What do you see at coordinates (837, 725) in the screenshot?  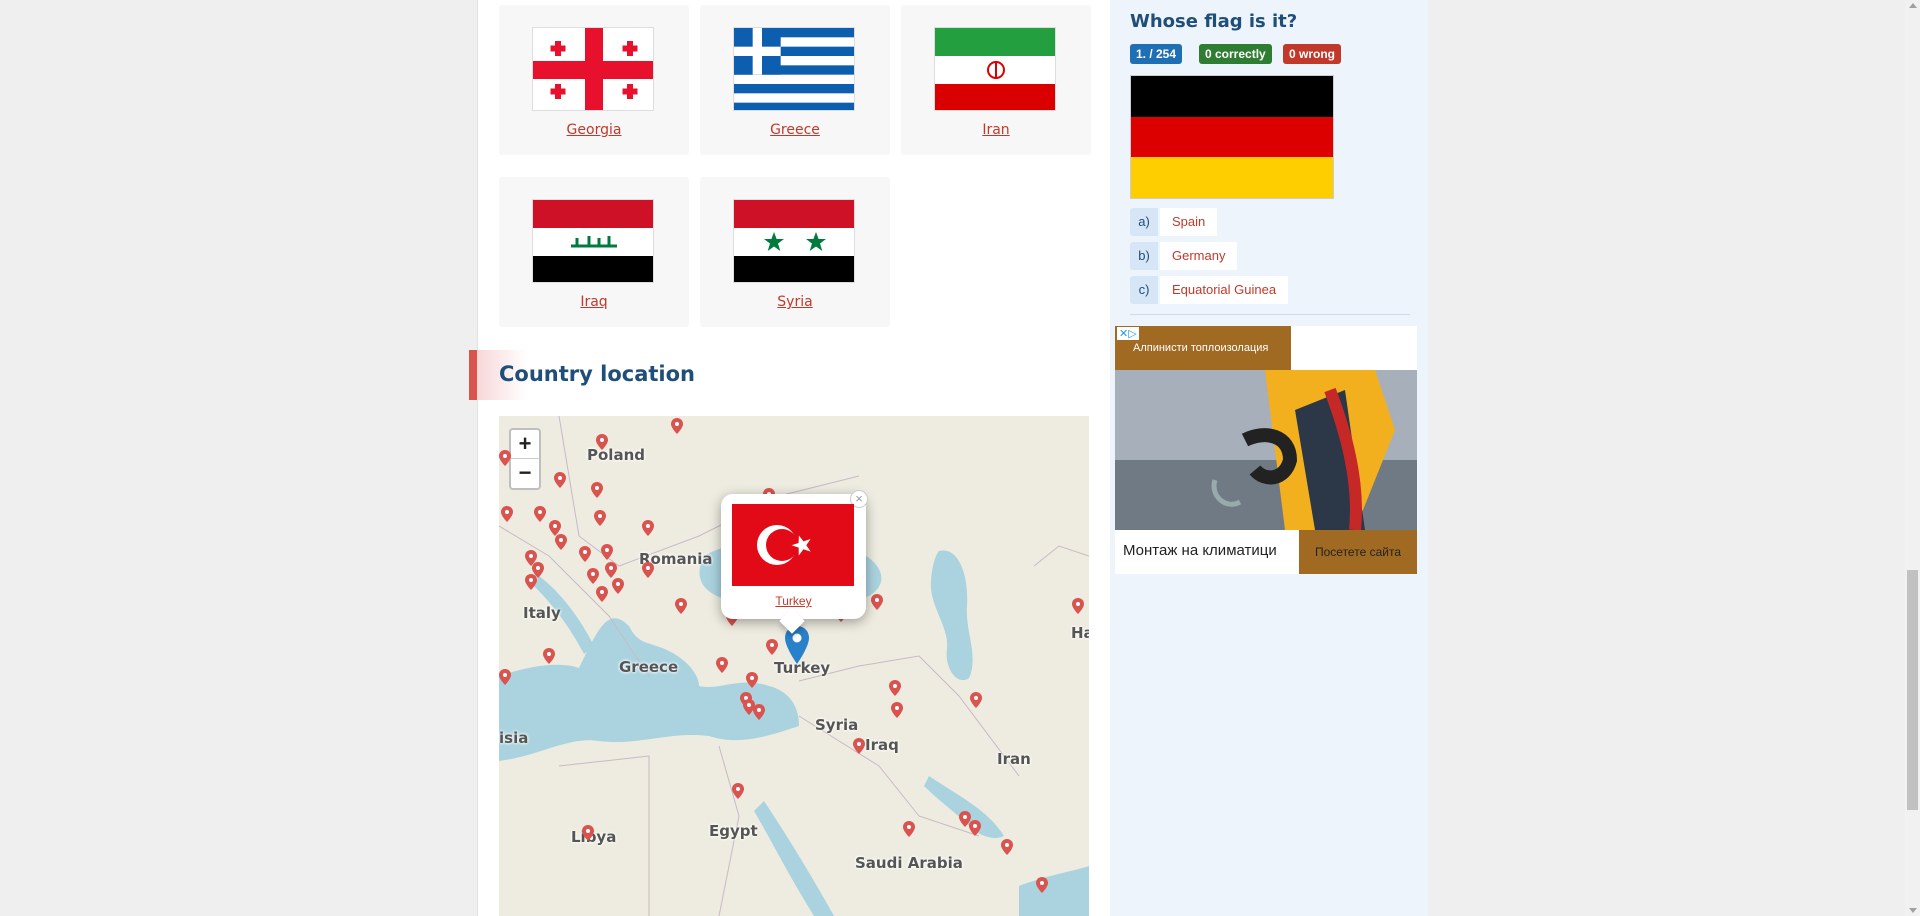 I see `map-label-syria: Syria` at bounding box center [837, 725].